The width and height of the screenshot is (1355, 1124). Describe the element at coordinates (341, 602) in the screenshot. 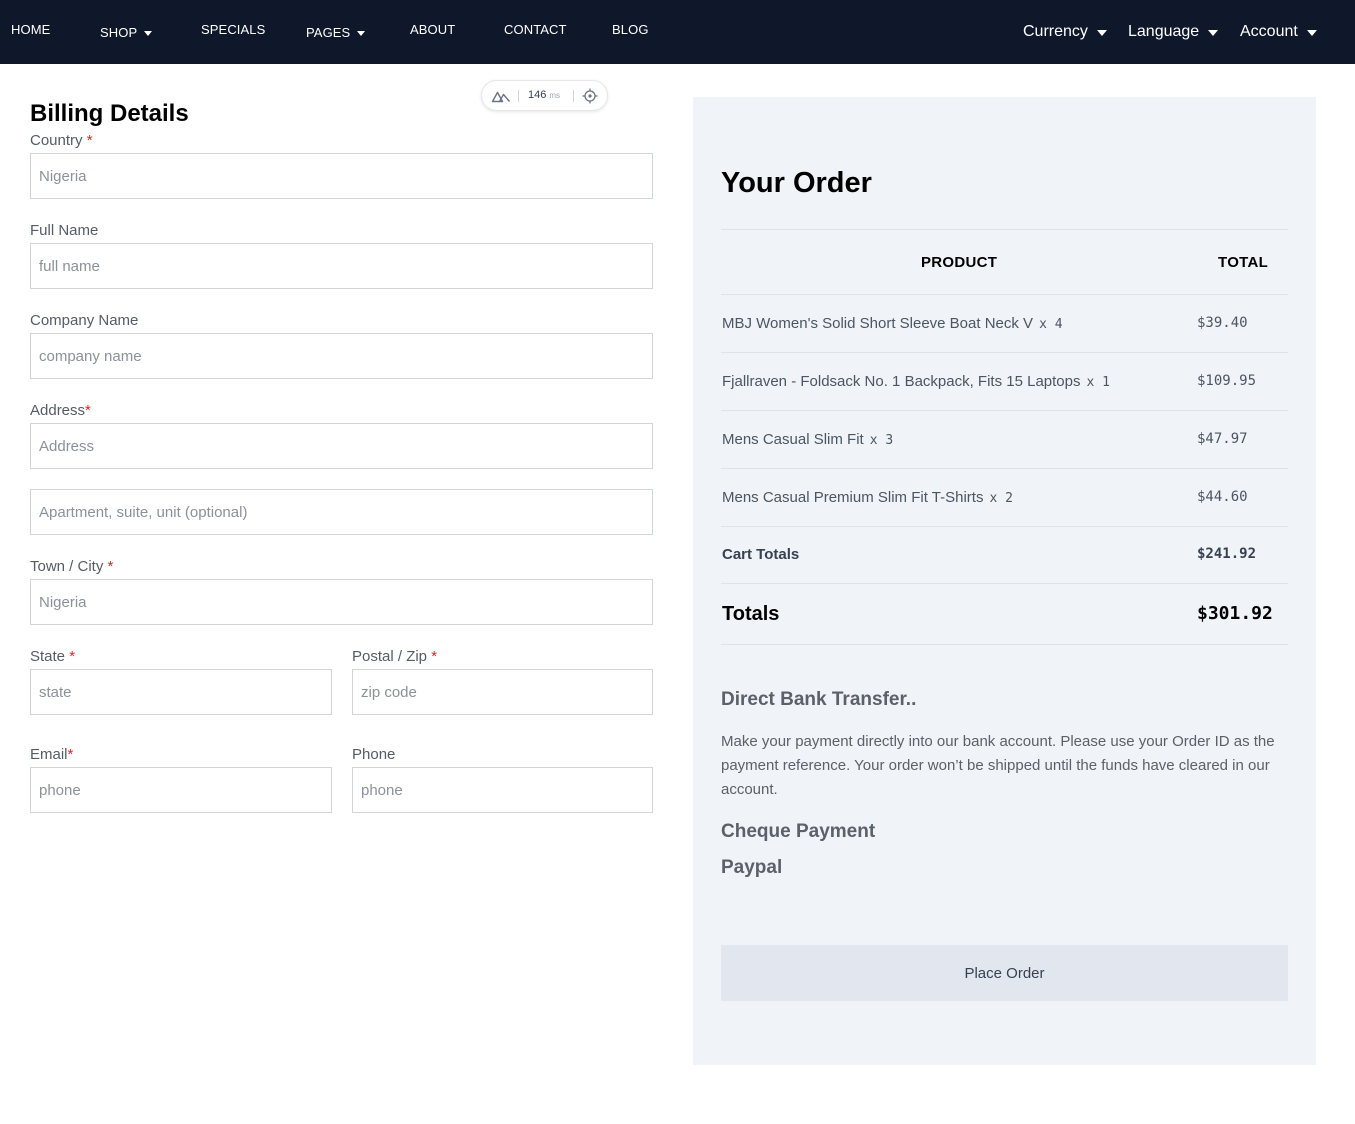

I see `town-city-input` at that location.